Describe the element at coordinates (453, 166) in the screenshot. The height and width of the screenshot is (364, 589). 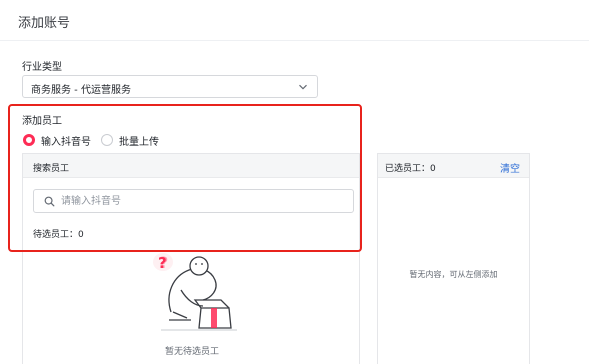
I see `selected-employee-header: 已选员工：0 清空` at that location.